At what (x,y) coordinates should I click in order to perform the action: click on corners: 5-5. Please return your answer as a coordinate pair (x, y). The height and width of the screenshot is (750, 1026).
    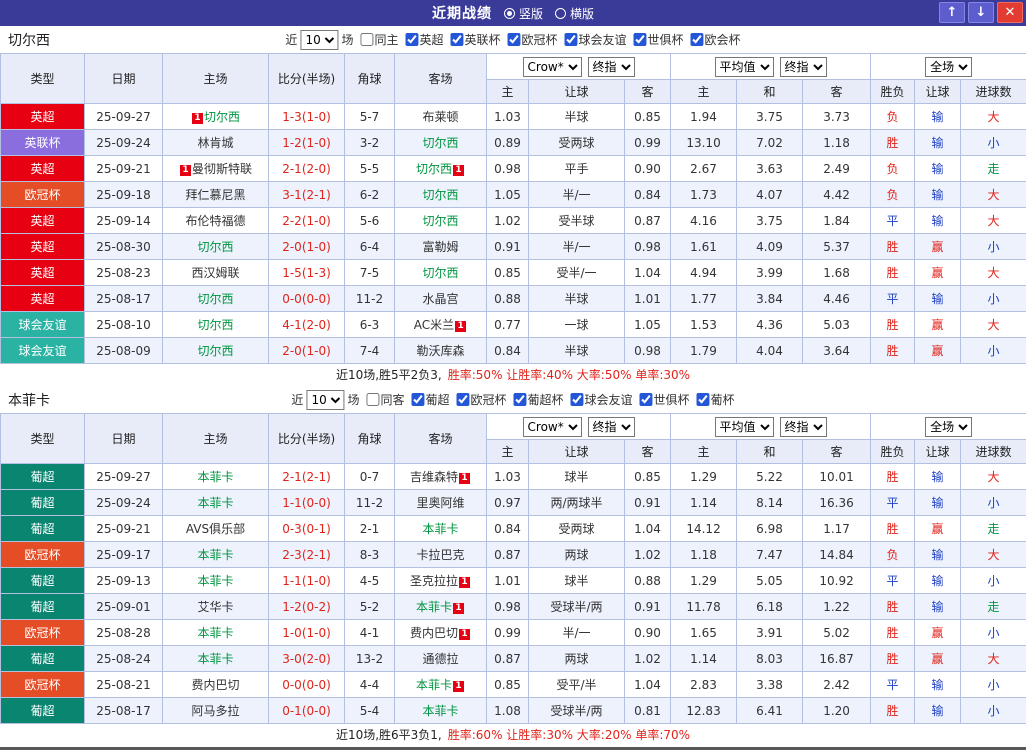
    Looking at the image, I should click on (370, 169).